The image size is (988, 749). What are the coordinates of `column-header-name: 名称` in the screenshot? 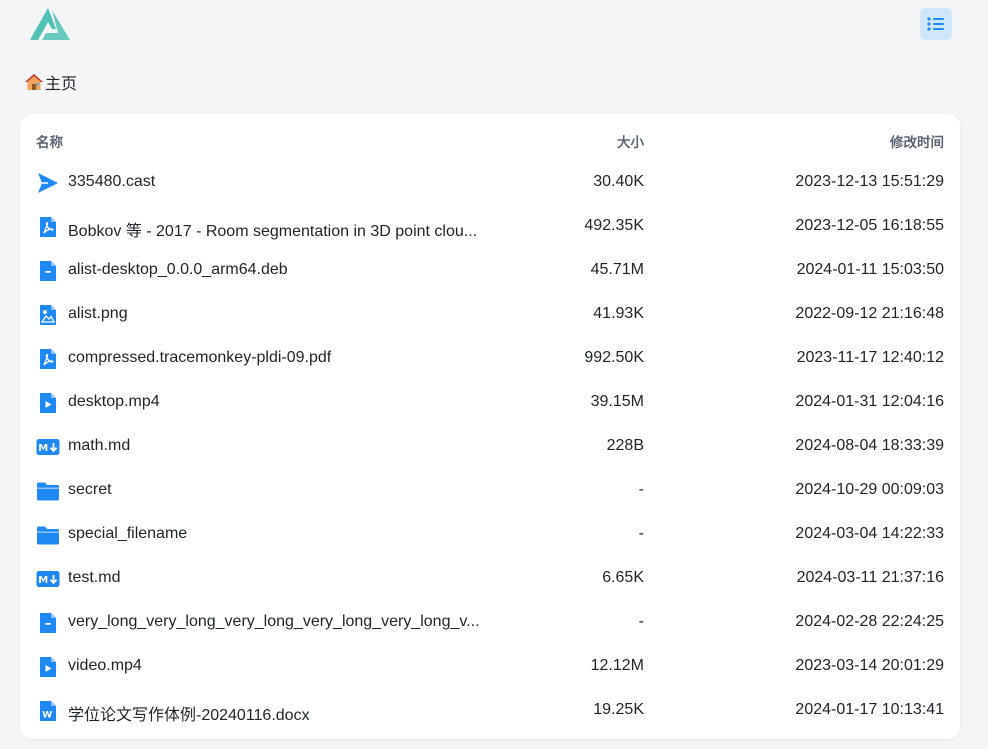 It's located at (49, 141).